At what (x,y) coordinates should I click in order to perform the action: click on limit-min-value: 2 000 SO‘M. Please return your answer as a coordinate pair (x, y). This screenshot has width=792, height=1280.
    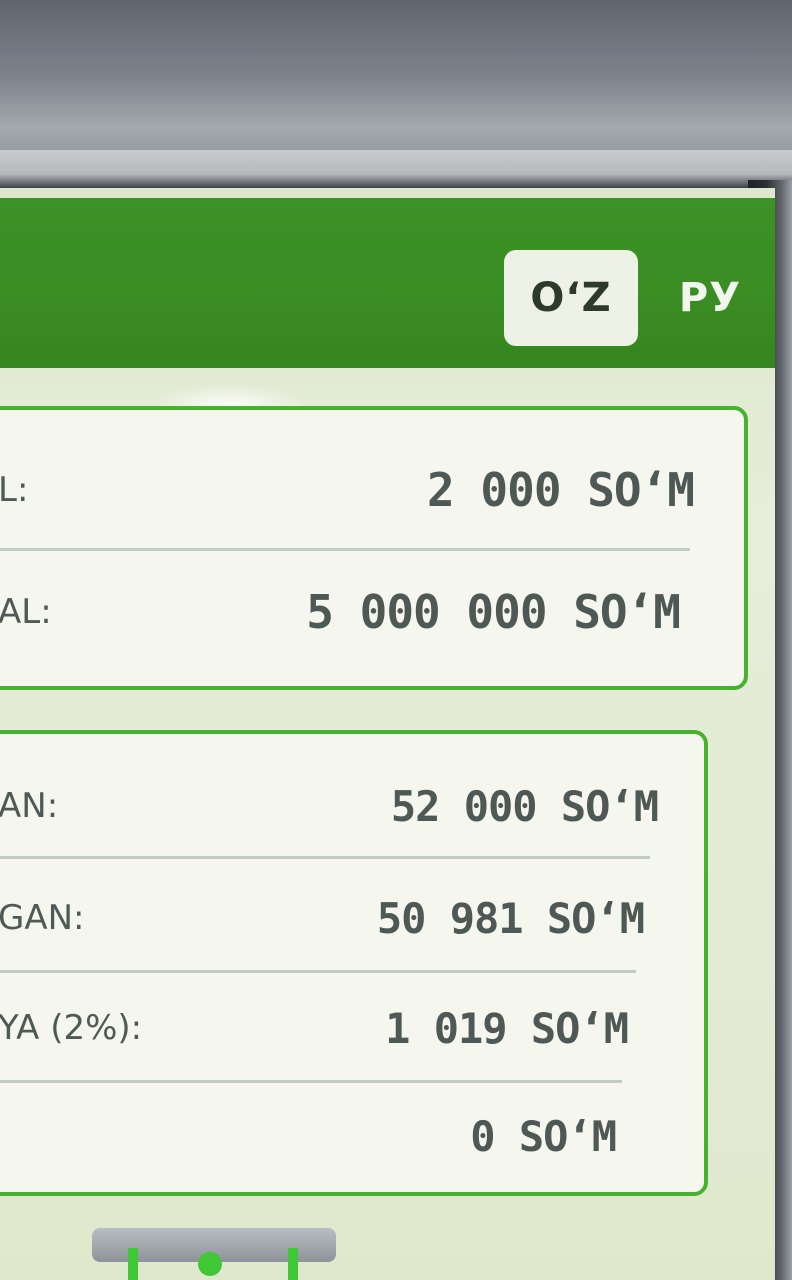
    Looking at the image, I should click on (561, 490).